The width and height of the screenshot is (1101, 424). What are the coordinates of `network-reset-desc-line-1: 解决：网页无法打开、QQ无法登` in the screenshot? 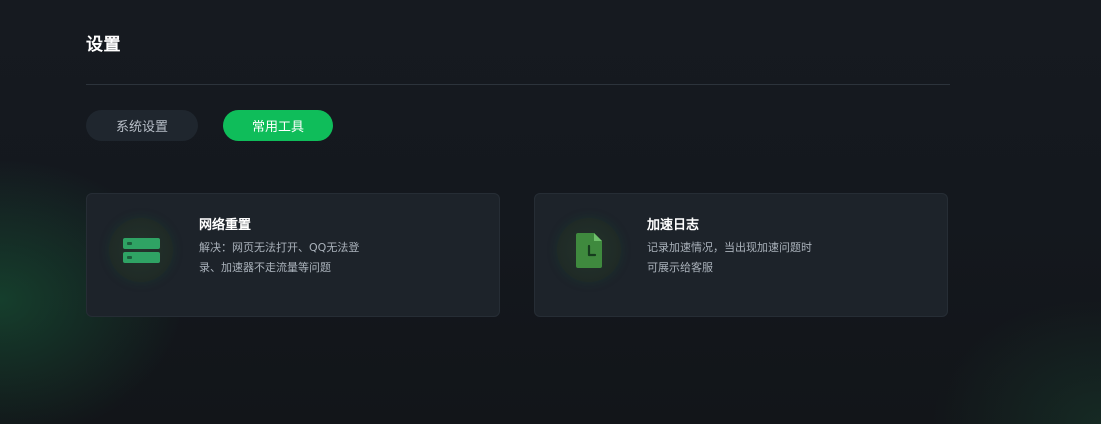 It's located at (279, 247).